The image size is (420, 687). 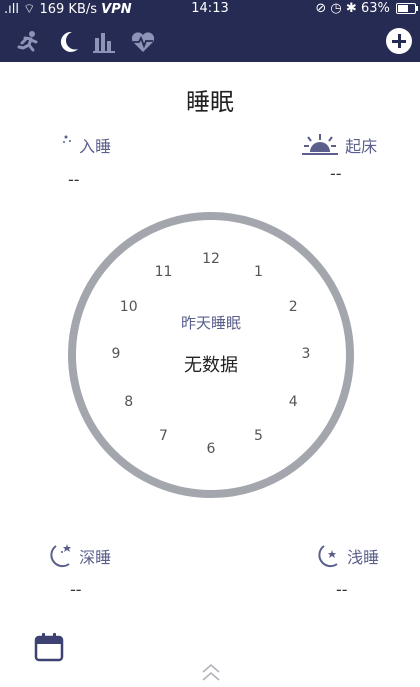 I want to click on clock-subtitle: 昨天睡眠, so click(x=210, y=323).